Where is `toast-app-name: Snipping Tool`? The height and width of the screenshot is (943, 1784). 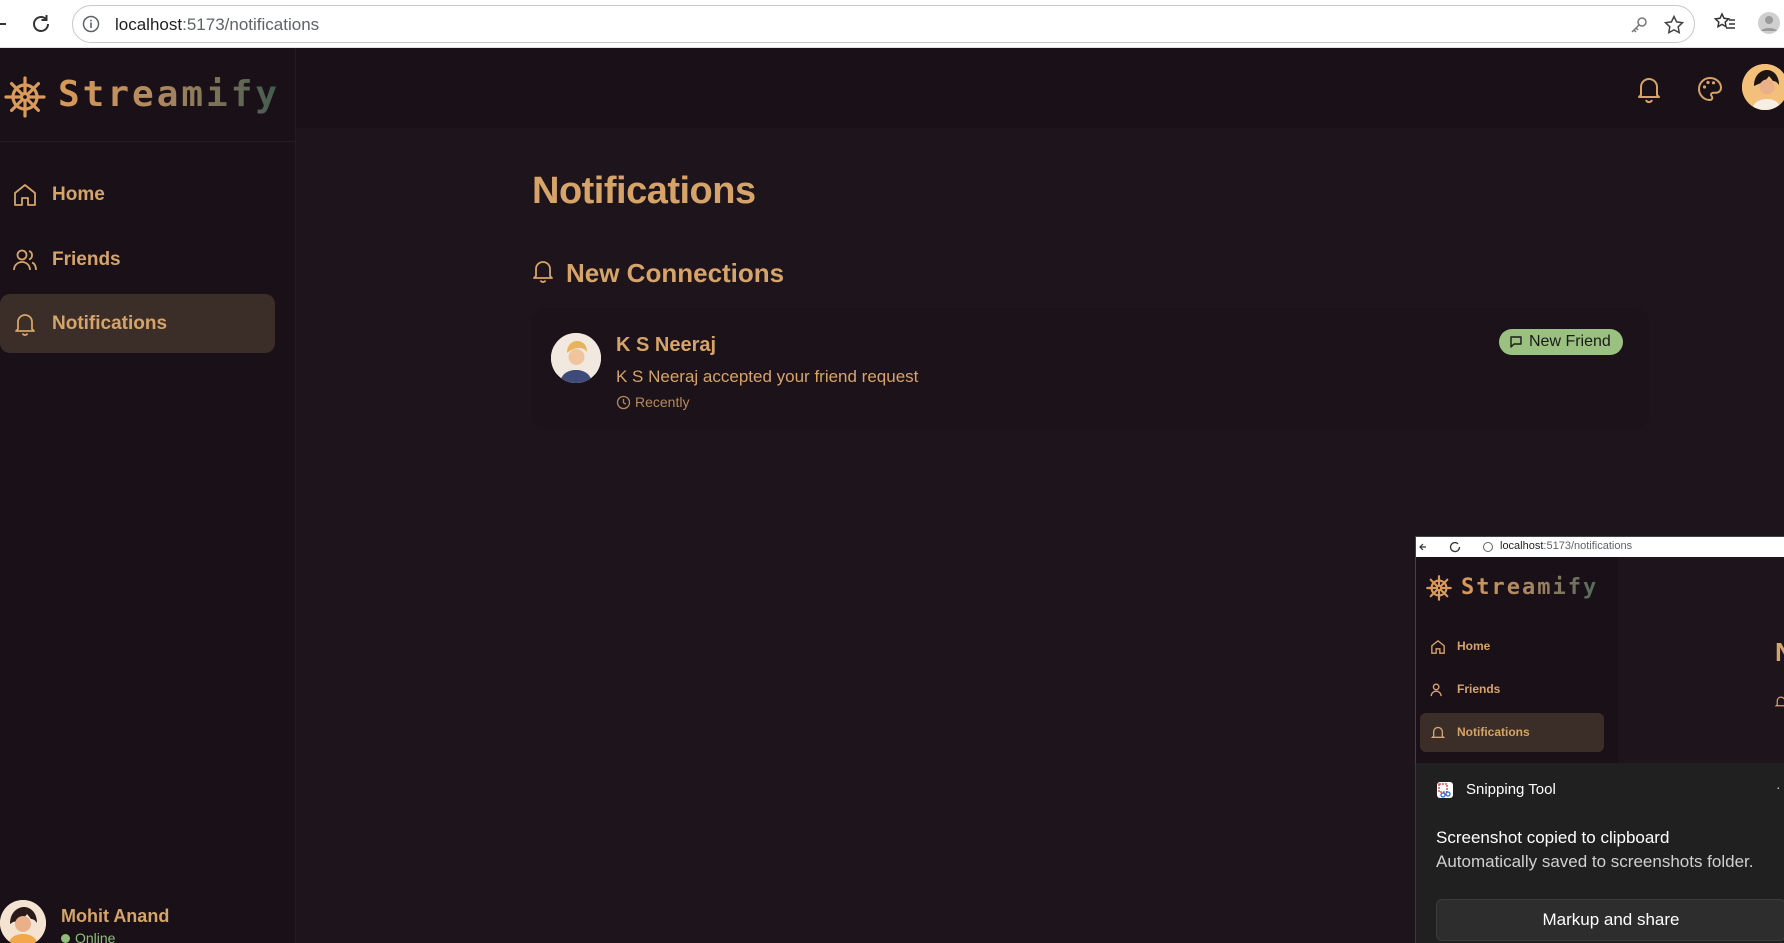 toast-app-name: Snipping Tool is located at coordinates (1511, 789).